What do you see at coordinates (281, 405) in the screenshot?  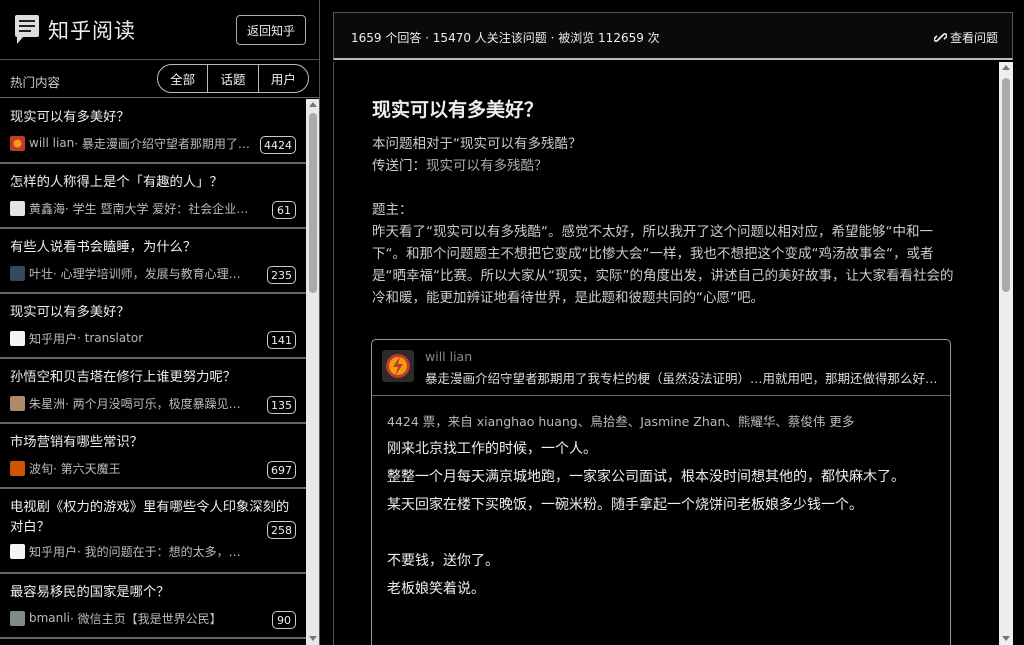 I see `vote-count-badge: 135` at bounding box center [281, 405].